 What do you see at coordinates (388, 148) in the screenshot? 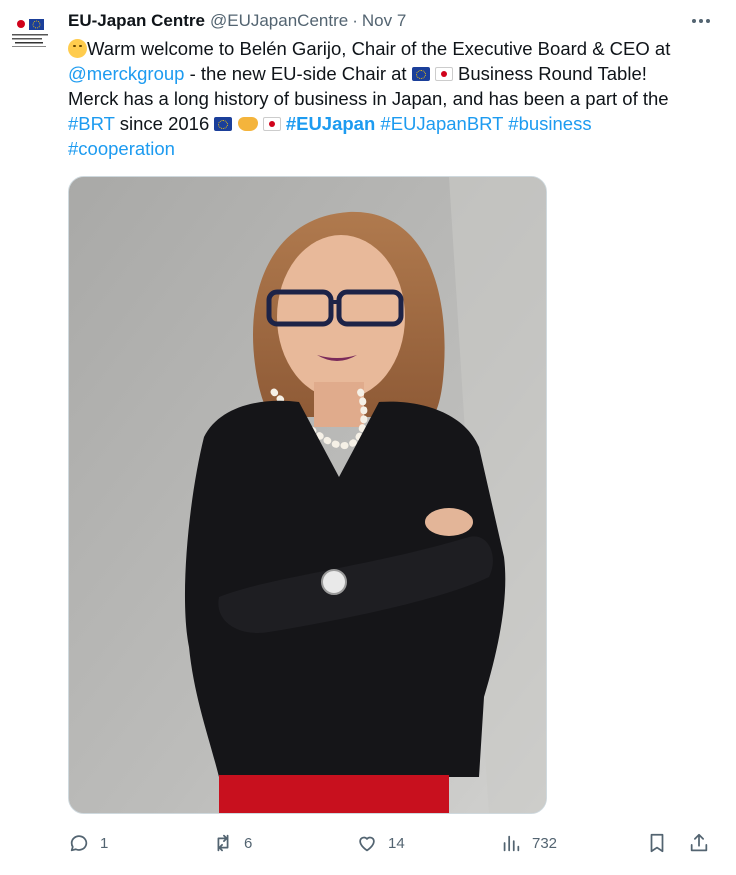
I see `text-line-5: #cooperation` at bounding box center [388, 148].